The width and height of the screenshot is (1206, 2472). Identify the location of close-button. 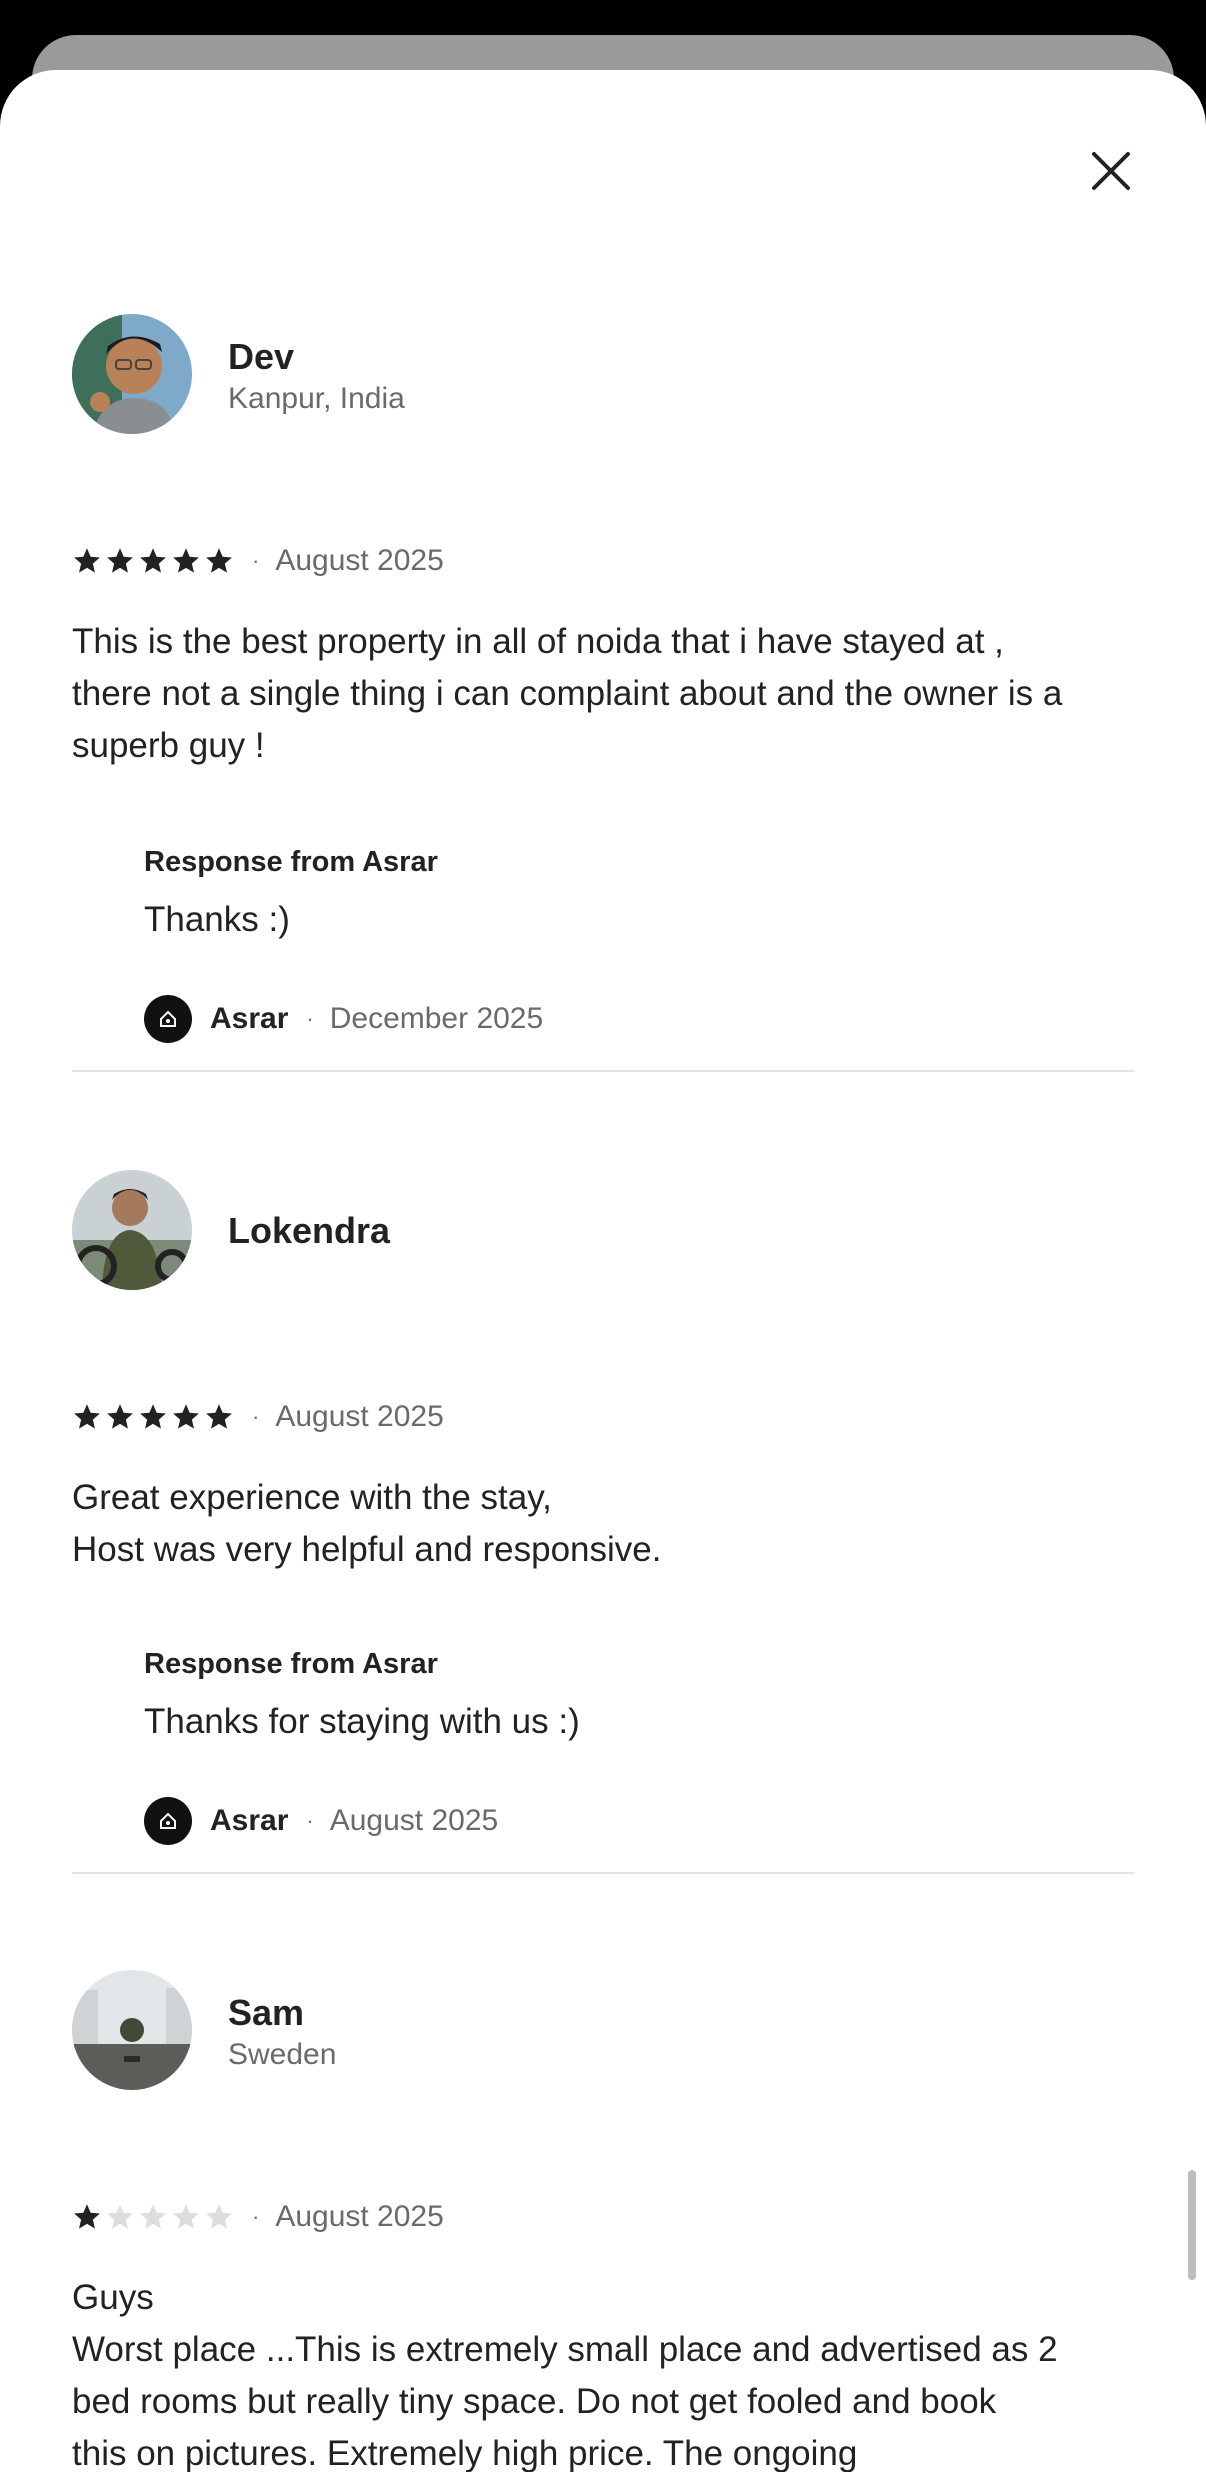
(1111, 171).